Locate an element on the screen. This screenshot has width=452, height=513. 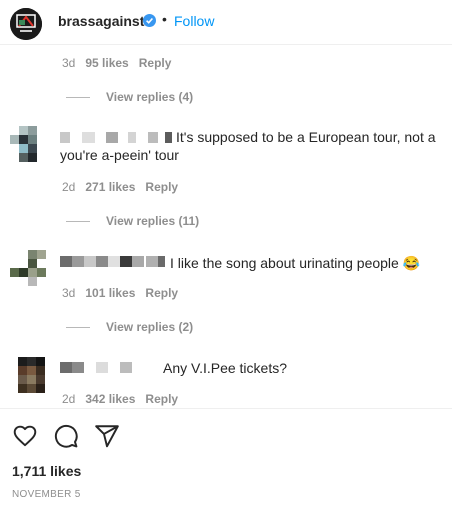
view-replies-label: View replies (4) is located at coordinates (150, 97).